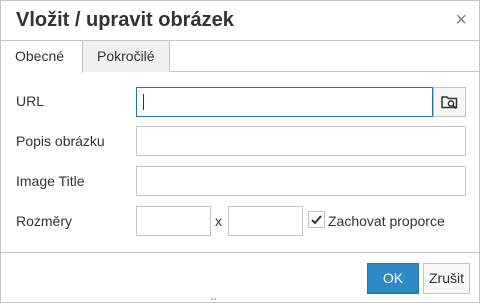 The height and width of the screenshot is (303, 480). I want to click on url-label: URL, so click(30, 101).